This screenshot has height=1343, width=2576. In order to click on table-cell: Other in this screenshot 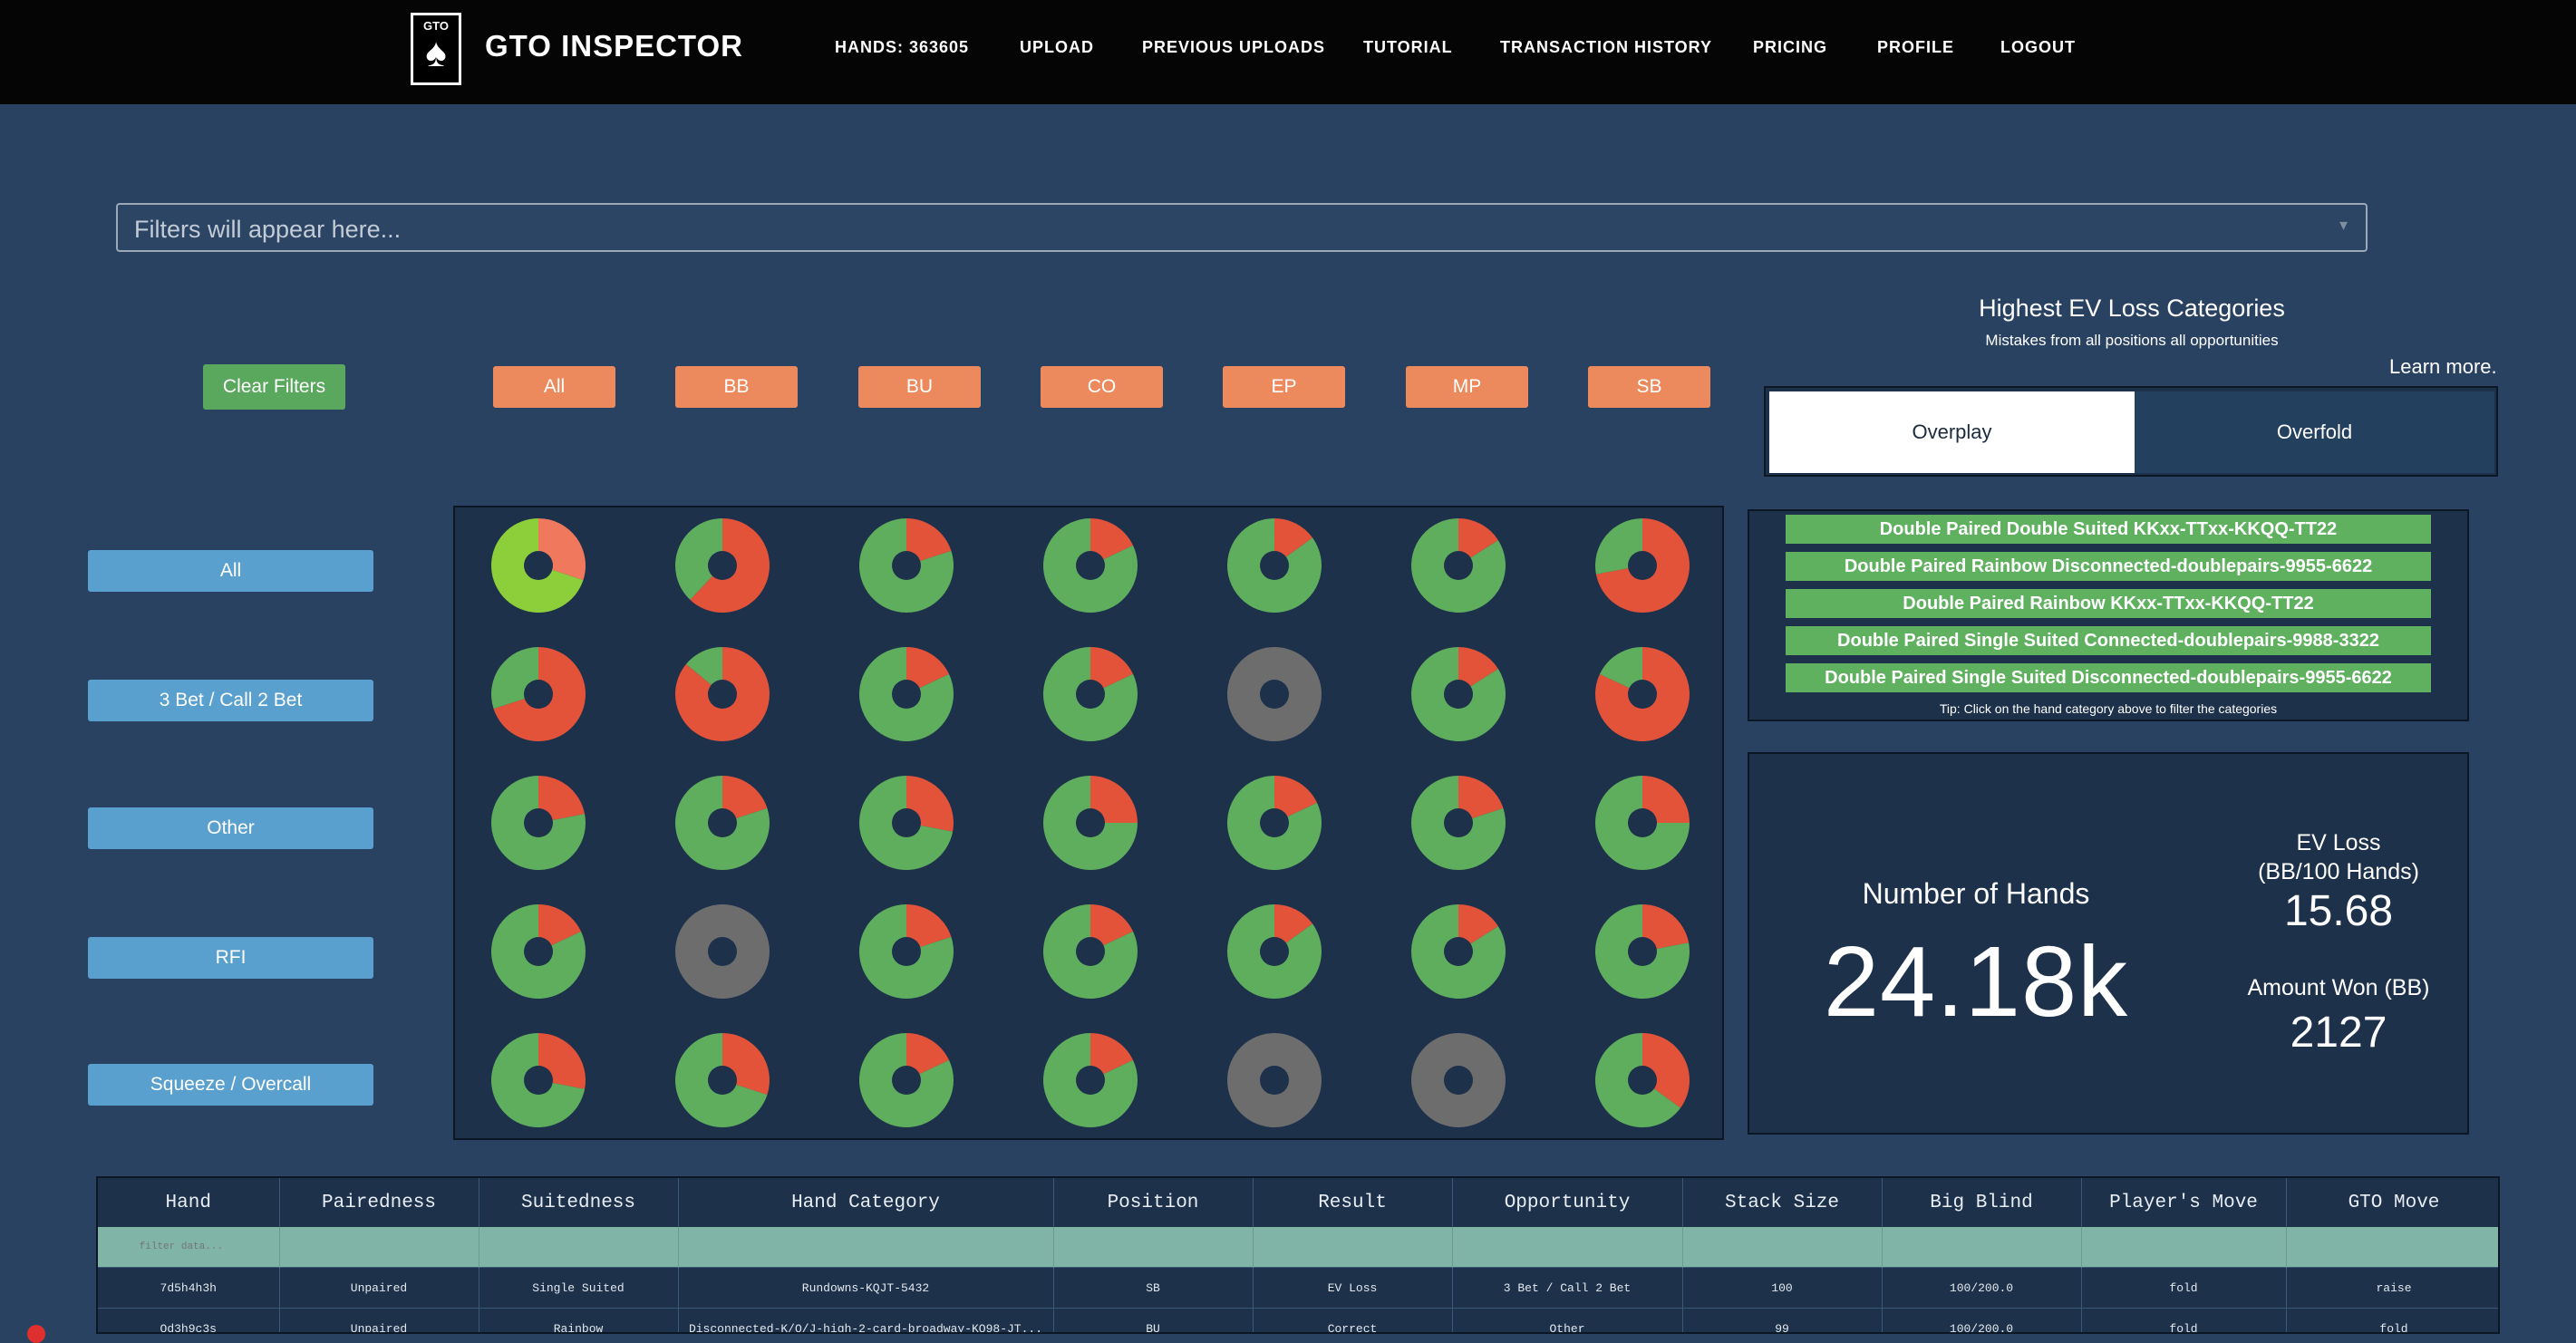, I will do `click(1567, 1320)`.